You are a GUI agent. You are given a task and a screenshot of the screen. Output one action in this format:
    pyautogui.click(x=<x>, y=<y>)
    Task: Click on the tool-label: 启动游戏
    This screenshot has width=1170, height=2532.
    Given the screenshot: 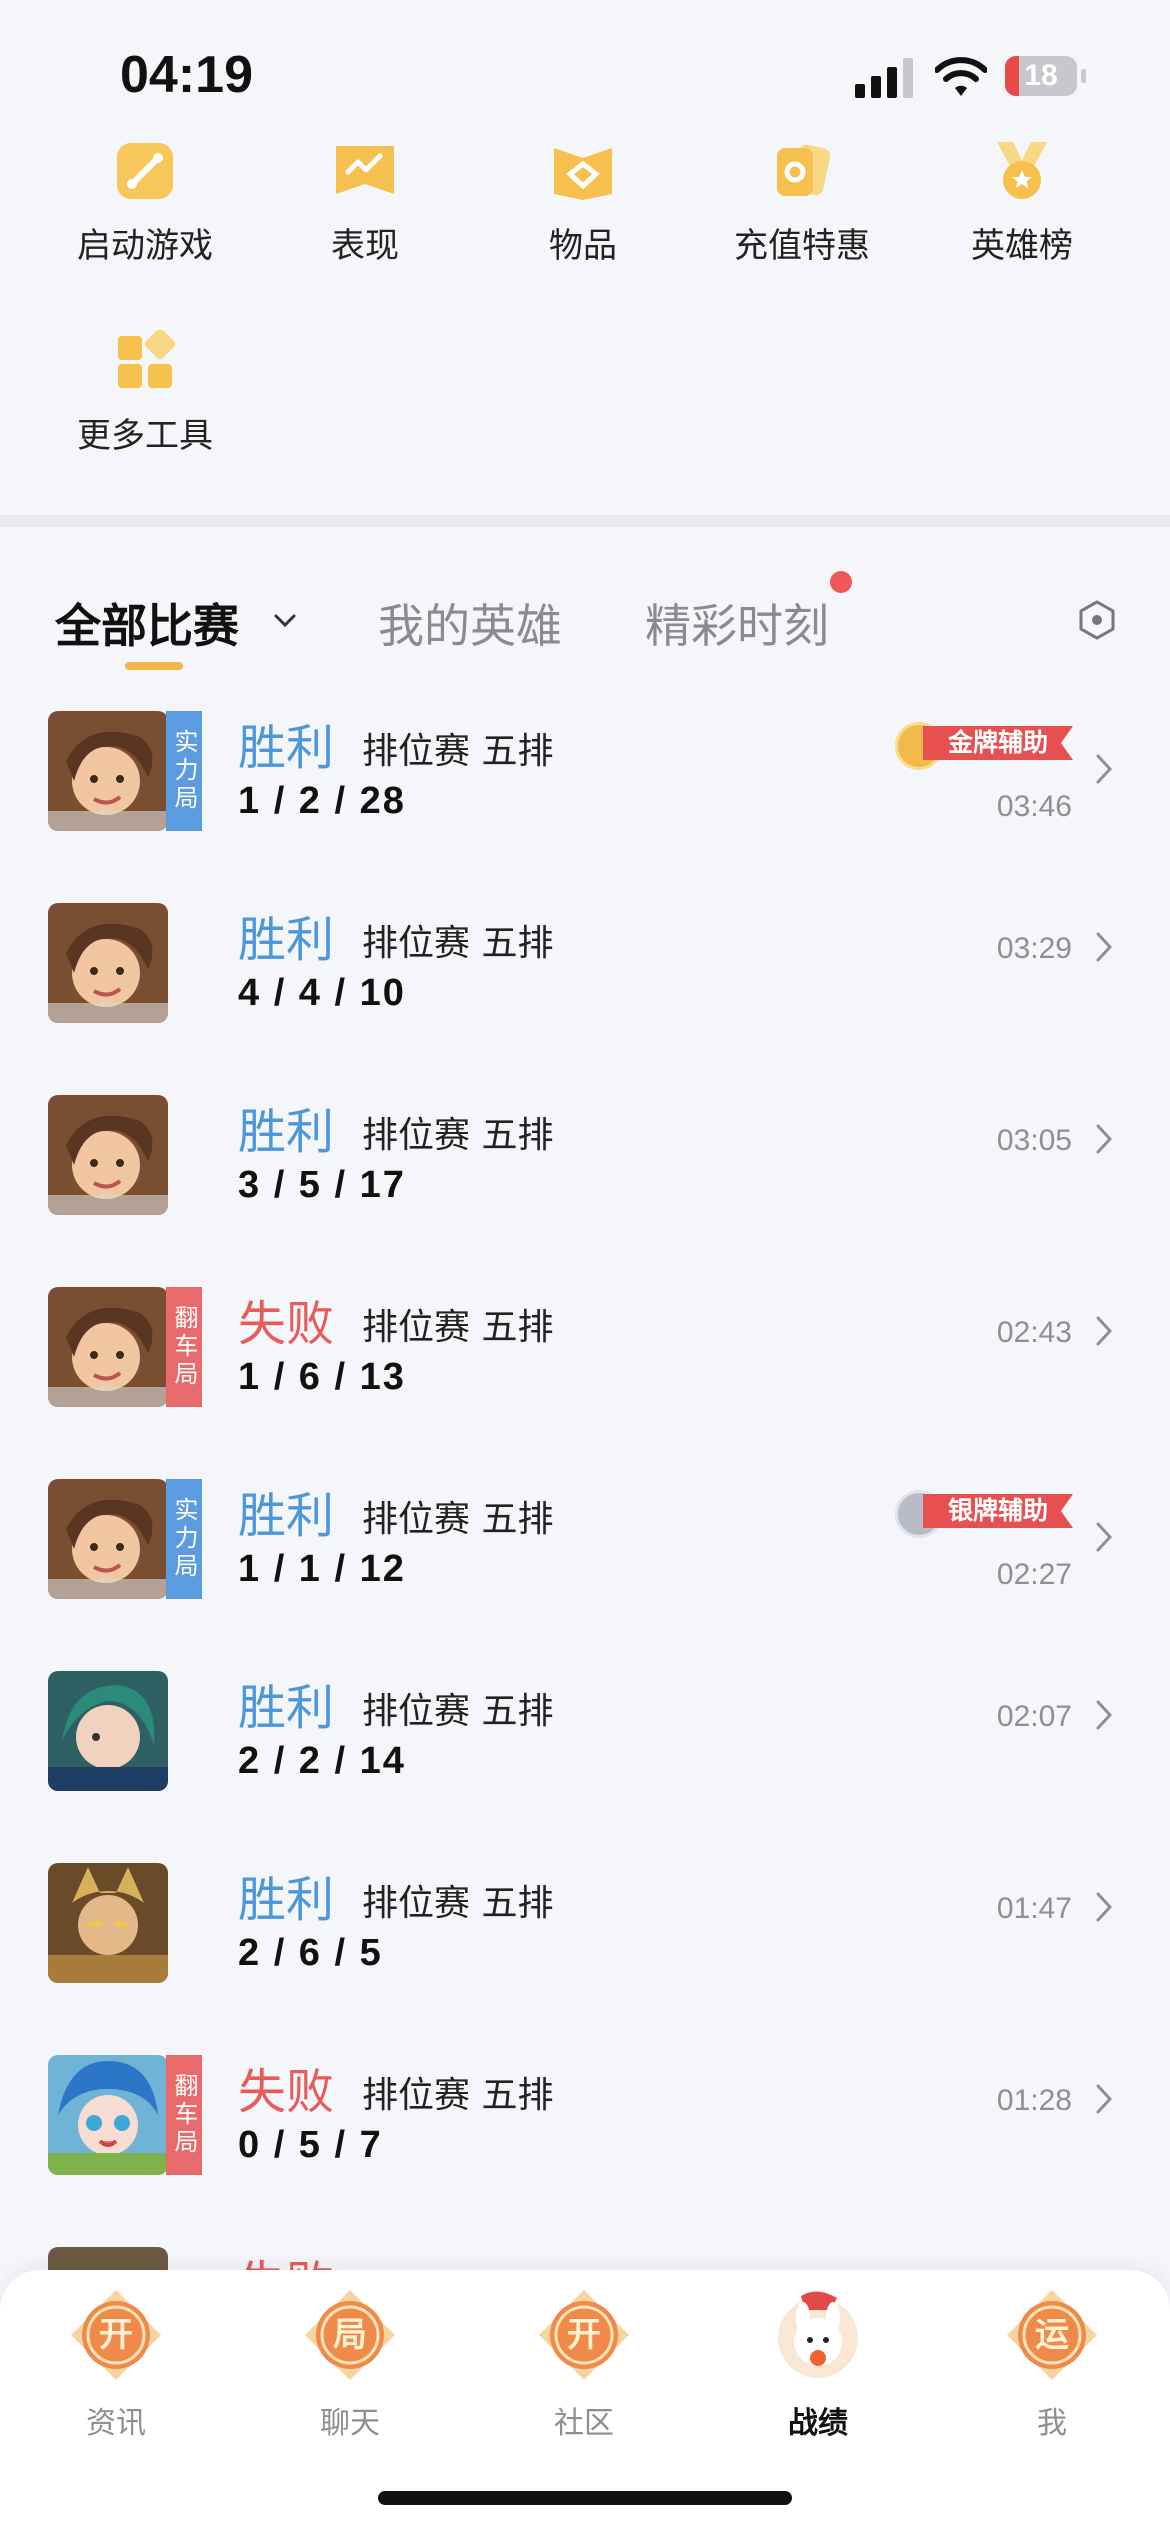 What is the action you would take?
    pyautogui.click(x=145, y=246)
    